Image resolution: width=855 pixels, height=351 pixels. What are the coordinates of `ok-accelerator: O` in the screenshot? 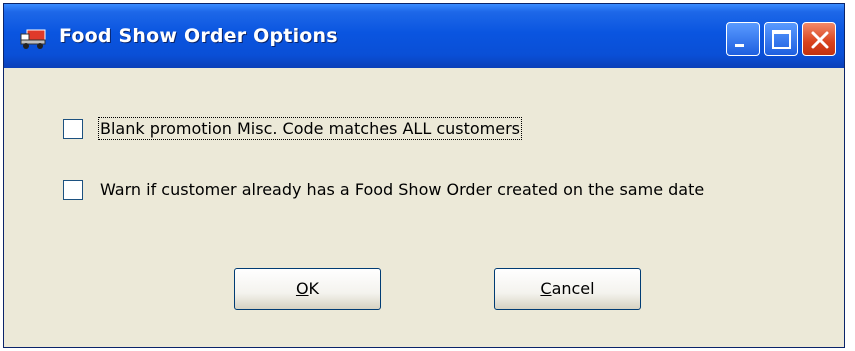 It's located at (302, 288).